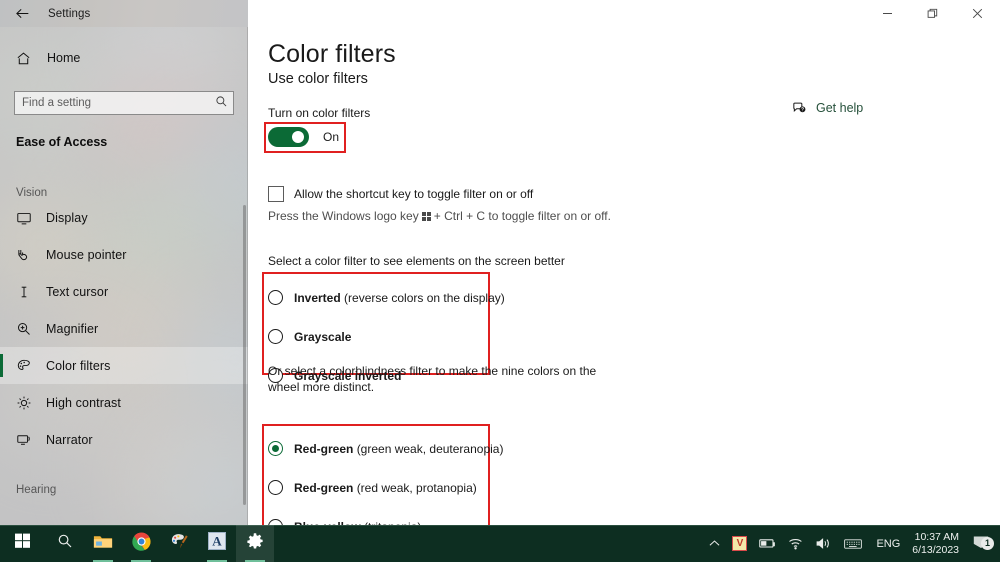  What do you see at coordinates (247, 276) in the screenshot?
I see `sidebar-divider` at bounding box center [247, 276].